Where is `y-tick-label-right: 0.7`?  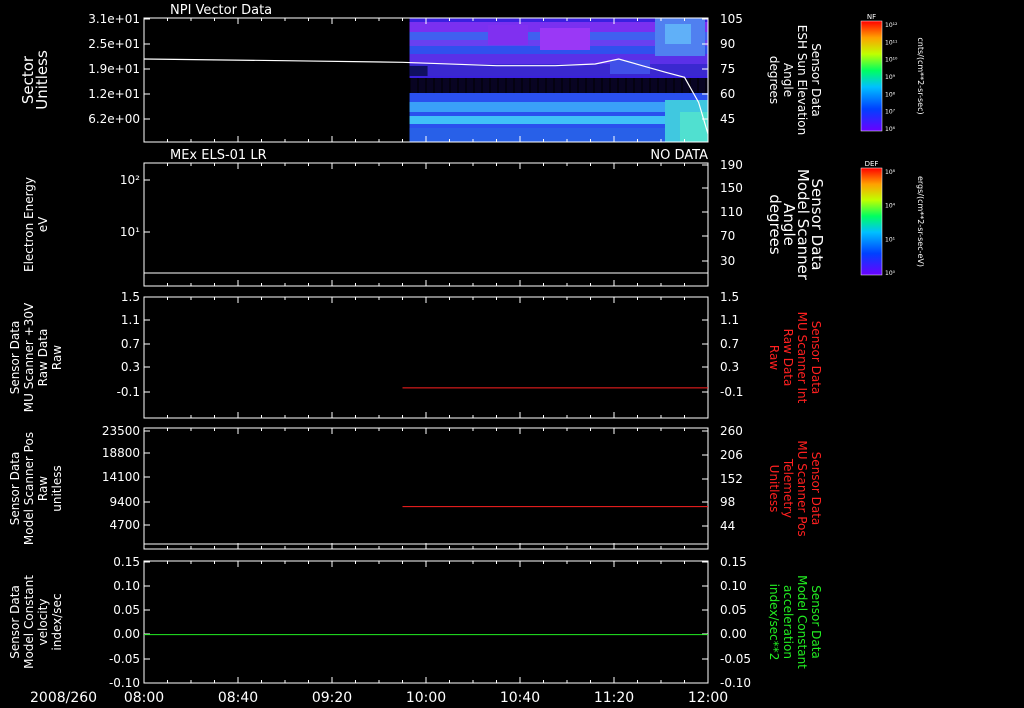
y-tick-label-right: 0.7 is located at coordinates (729, 344).